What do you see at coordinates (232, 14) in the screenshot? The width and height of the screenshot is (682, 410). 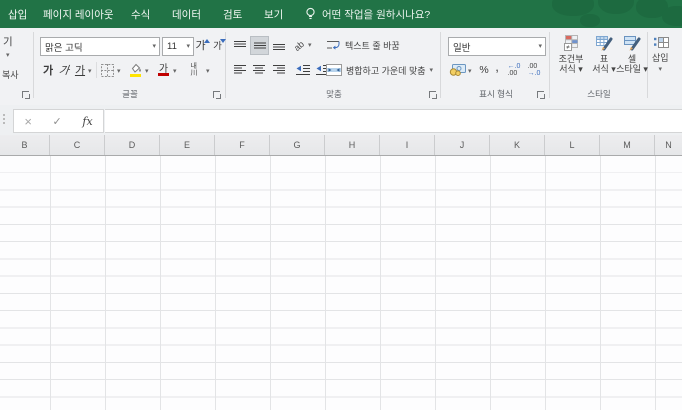 I see `tab-review: 검토` at bounding box center [232, 14].